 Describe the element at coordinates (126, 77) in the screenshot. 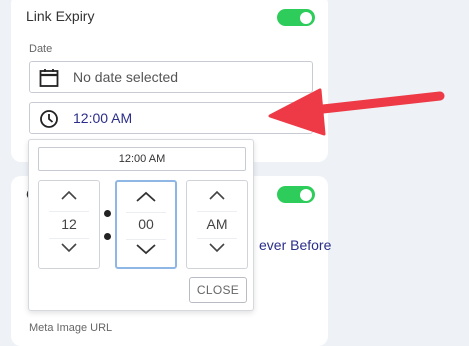

I see `date-value: No date selected` at that location.